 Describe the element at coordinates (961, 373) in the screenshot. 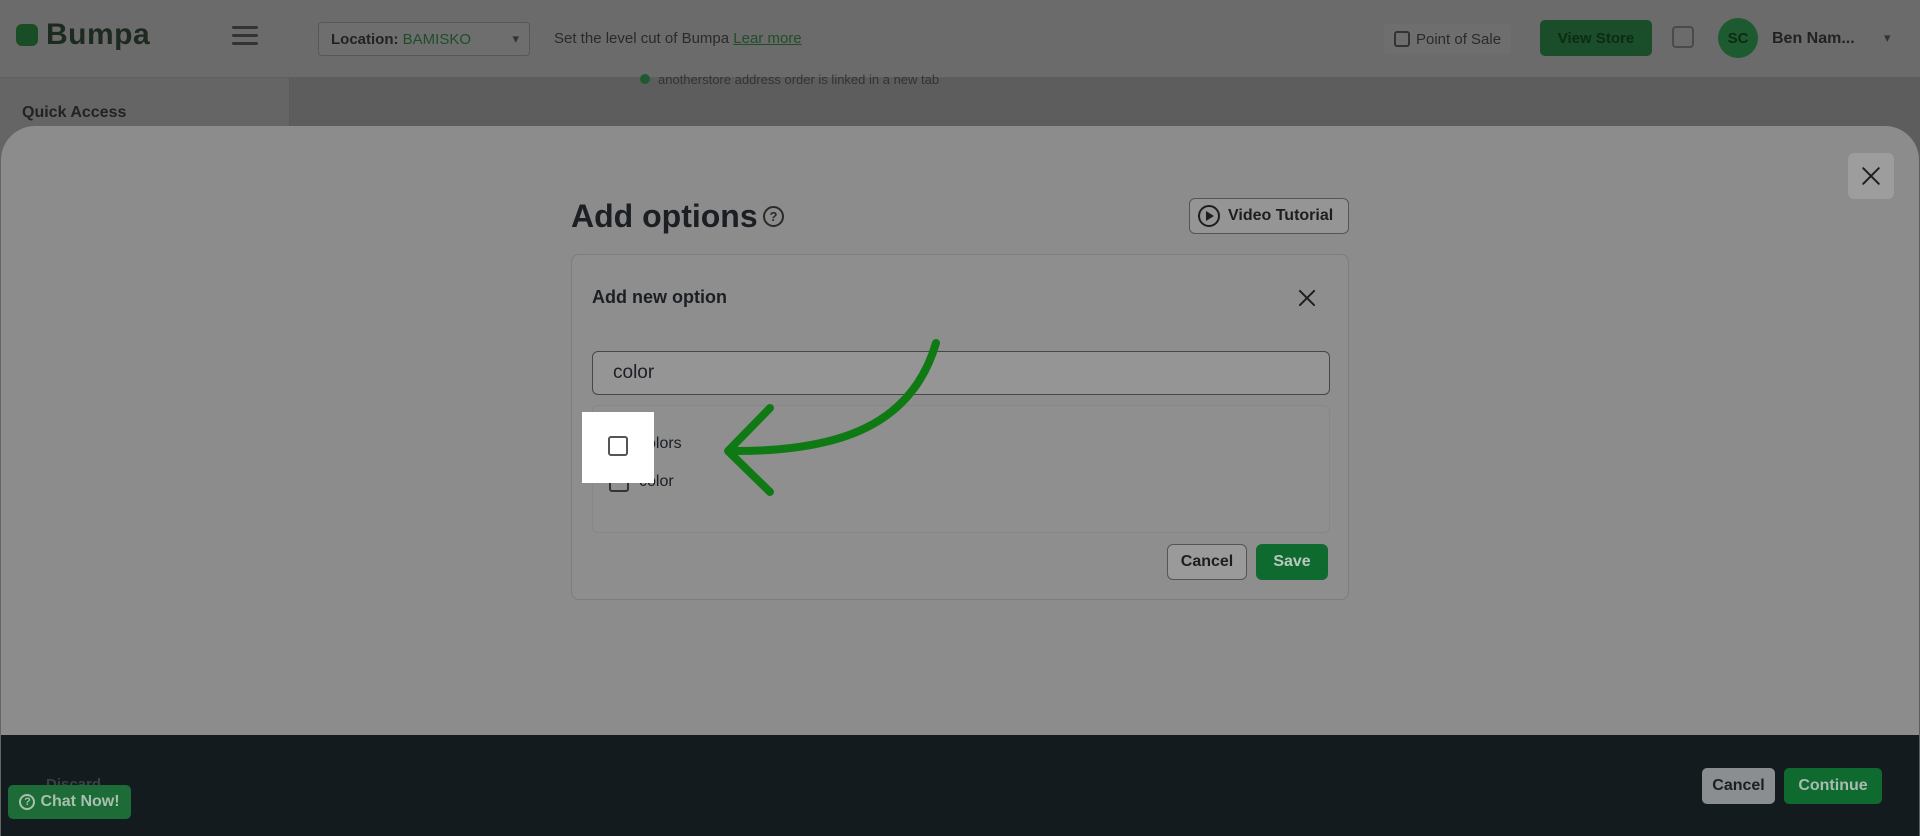

I see `option-search-input` at that location.